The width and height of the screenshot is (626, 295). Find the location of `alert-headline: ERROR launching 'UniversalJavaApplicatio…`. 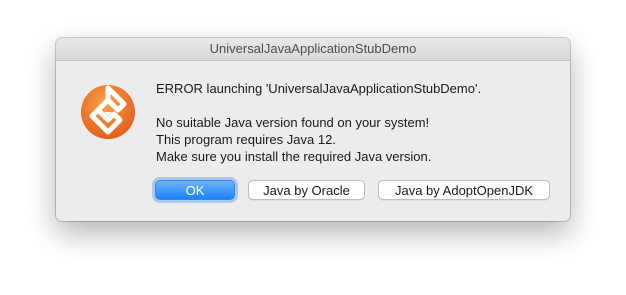

alert-headline: ERROR launching 'UniversalJavaApplicatio… is located at coordinates (319, 88).